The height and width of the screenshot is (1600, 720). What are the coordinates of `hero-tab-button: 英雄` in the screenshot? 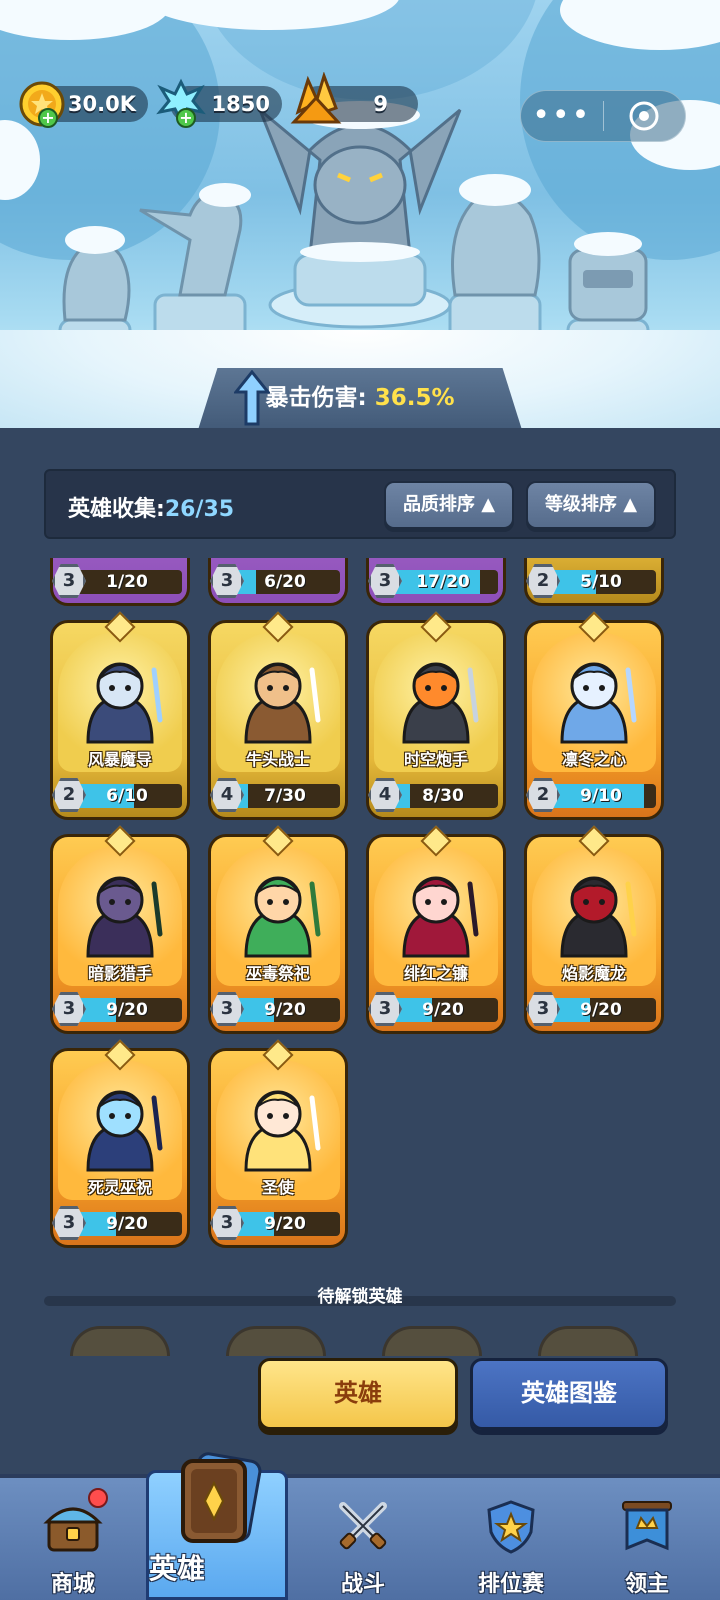 It's located at (358, 1394).